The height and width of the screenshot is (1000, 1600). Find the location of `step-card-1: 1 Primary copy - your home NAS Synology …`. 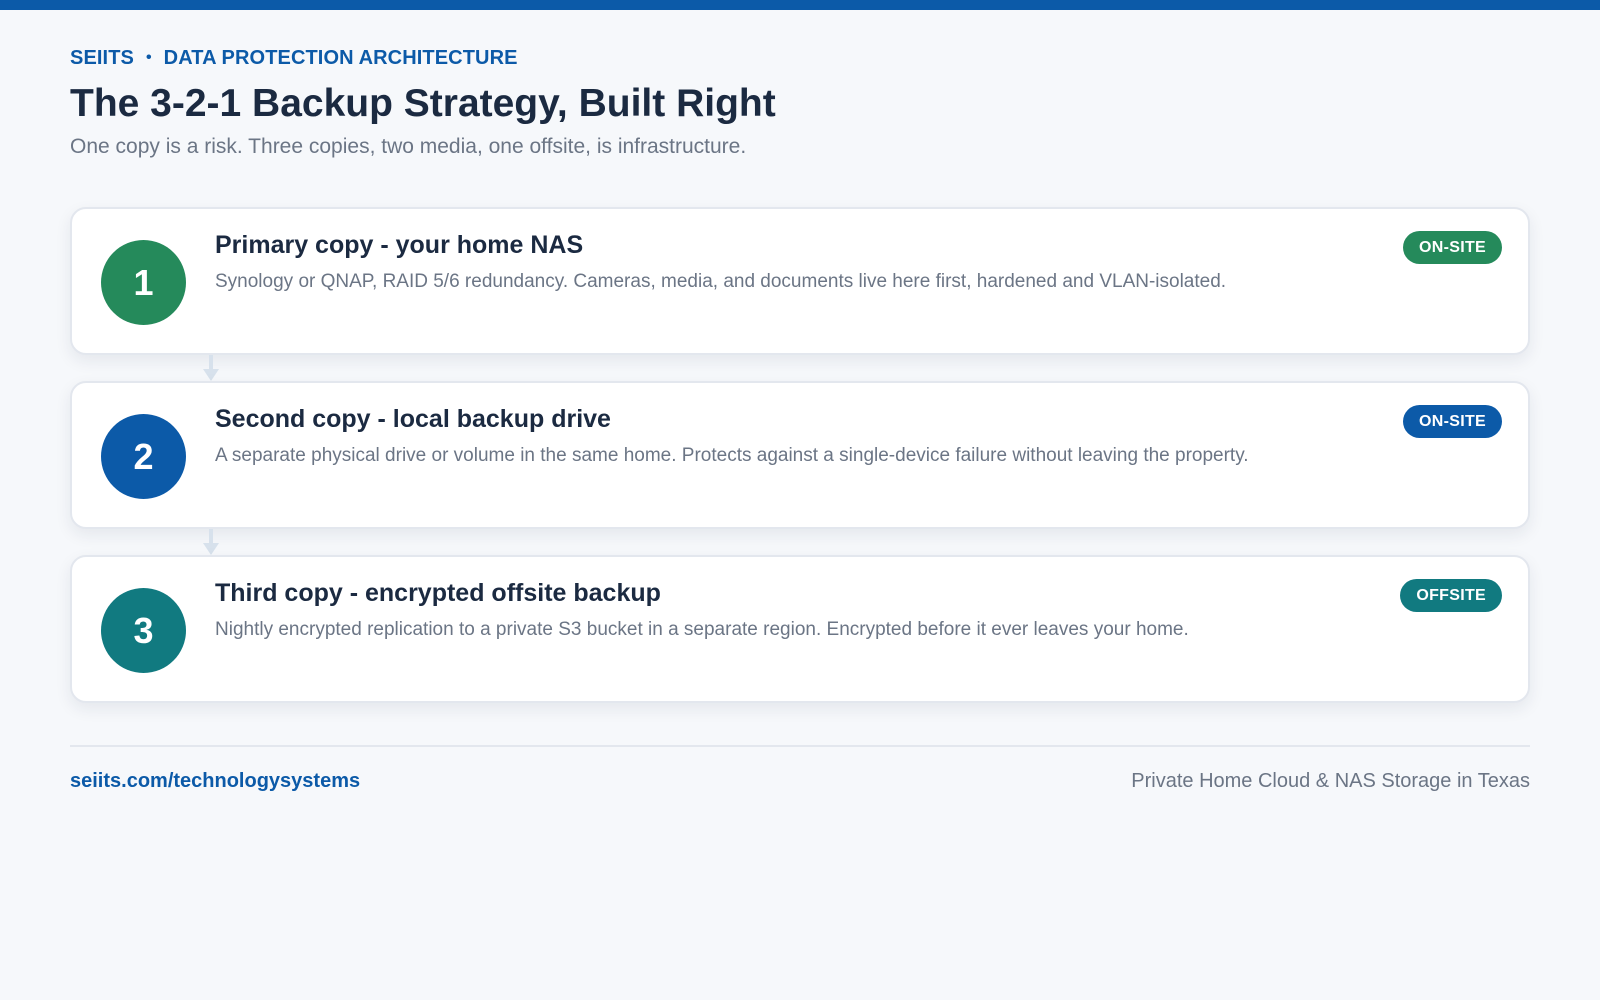

step-card-1: 1 Primary copy - your home NAS Synology … is located at coordinates (800, 281).